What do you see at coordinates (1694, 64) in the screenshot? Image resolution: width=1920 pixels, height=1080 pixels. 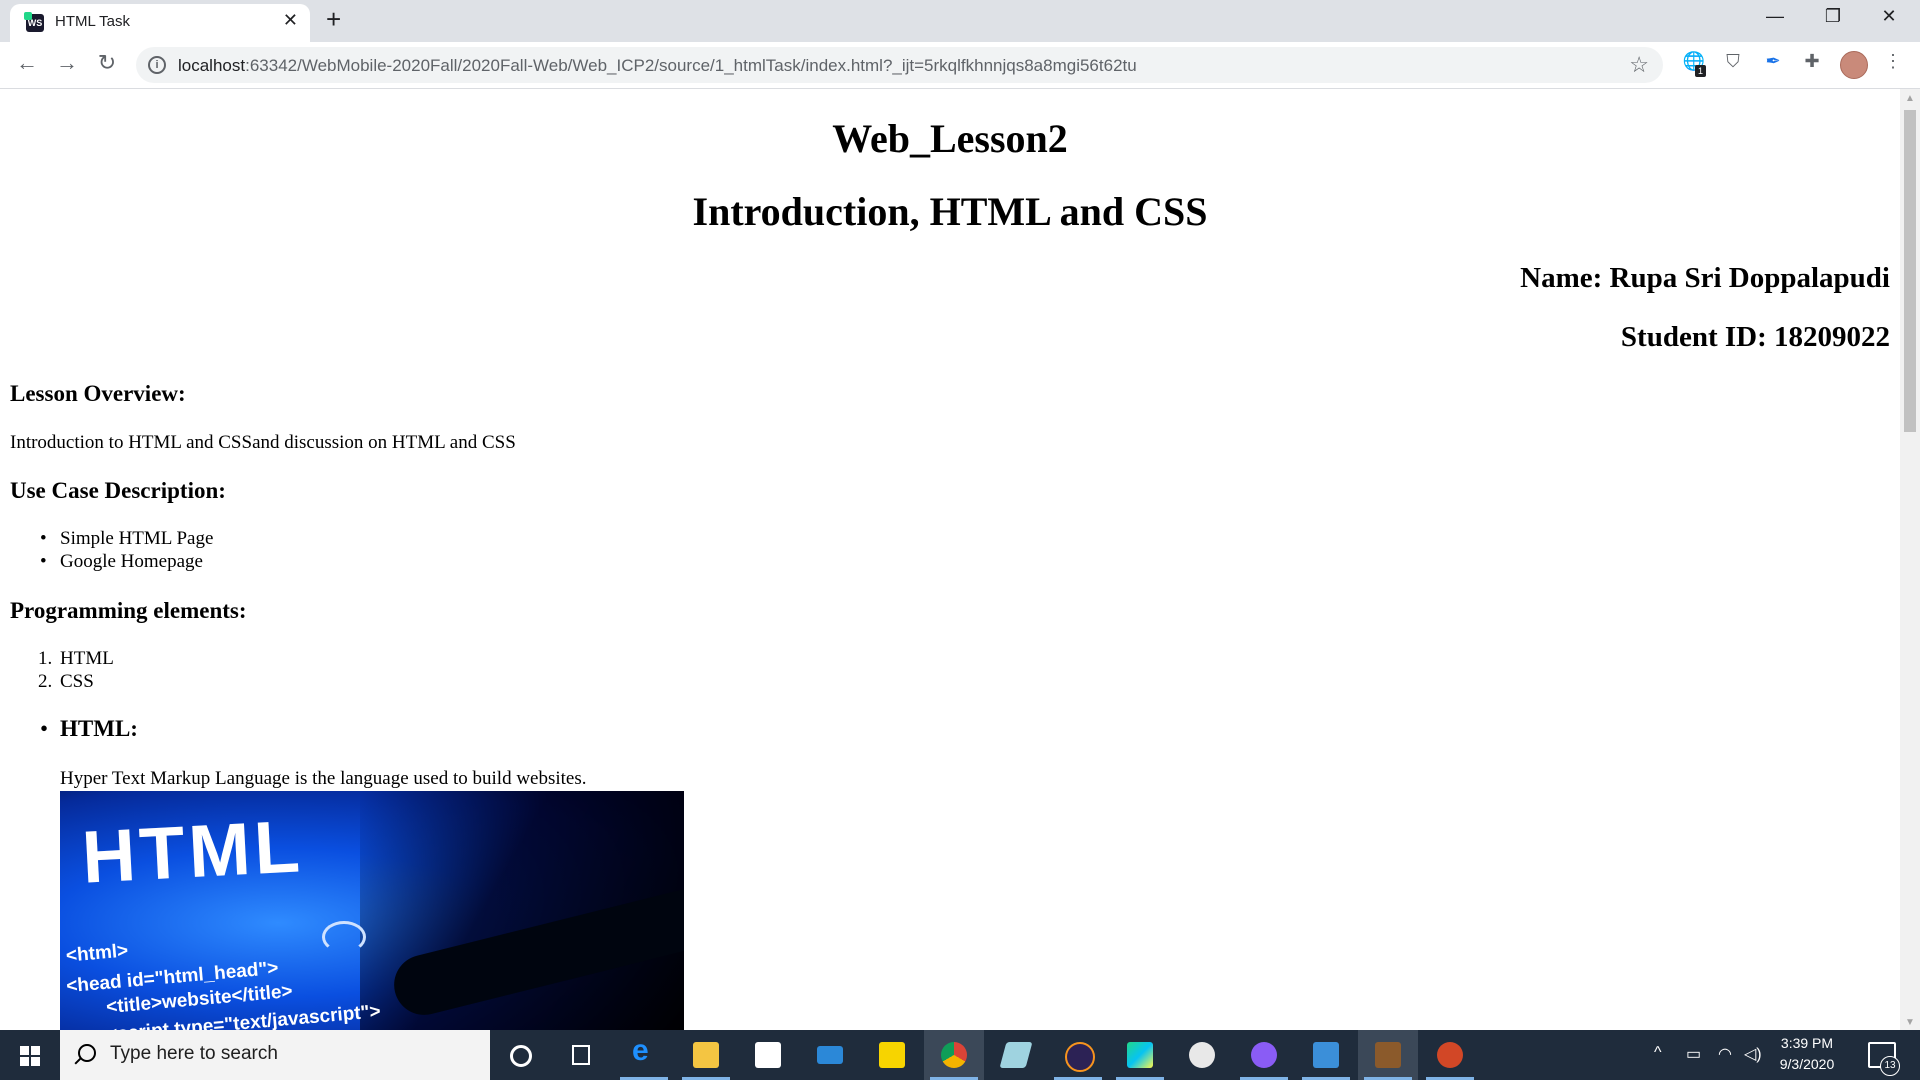 I see `extension-globe-icon: 🌐 1` at bounding box center [1694, 64].